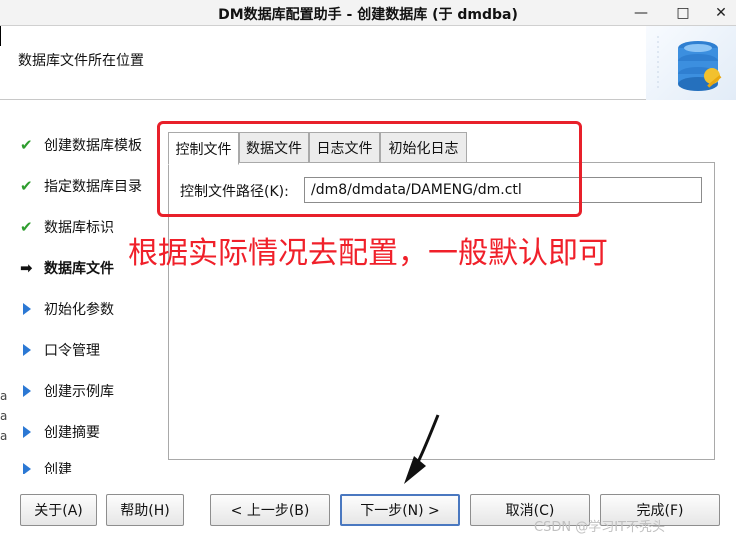 This screenshot has width=736, height=546. Describe the element at coordinates (203, 148) in the screenshot. I see `tab-control-file: 控制文件` at that location.